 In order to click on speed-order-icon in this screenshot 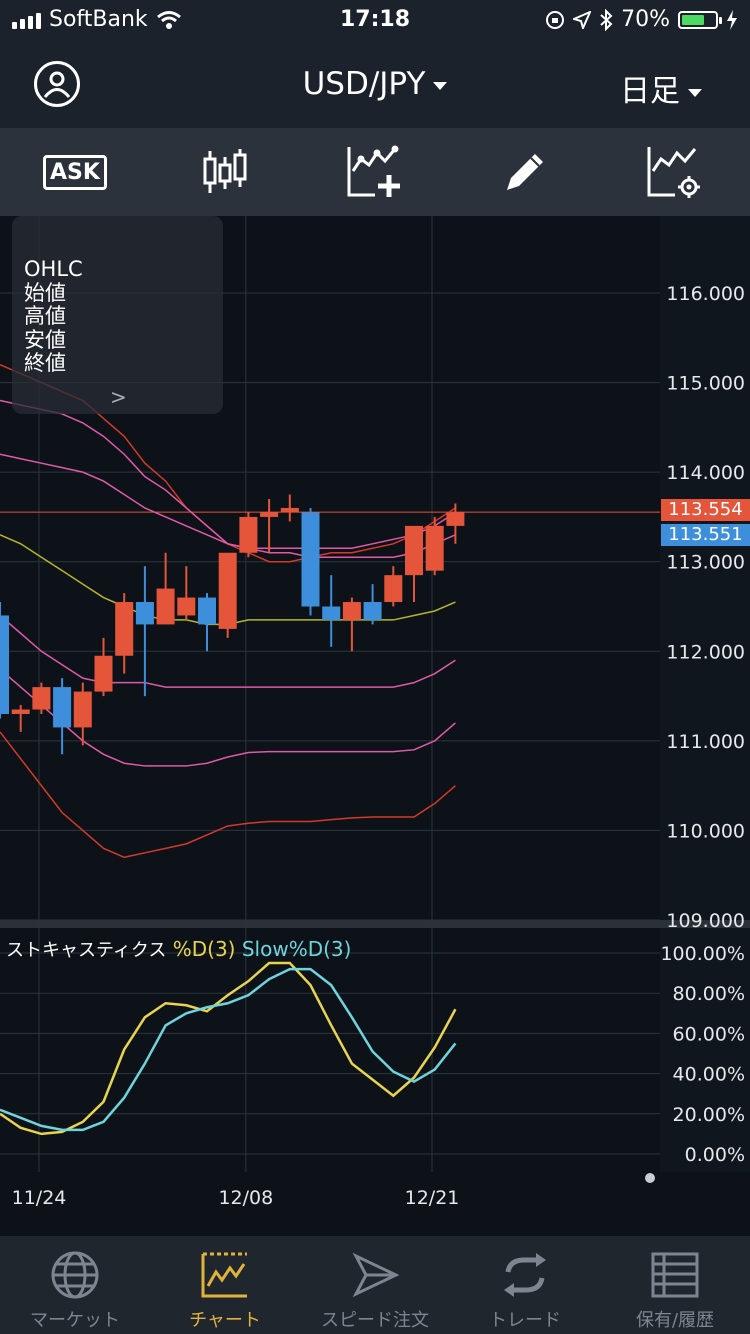, I will do `click(376, 1275)`.